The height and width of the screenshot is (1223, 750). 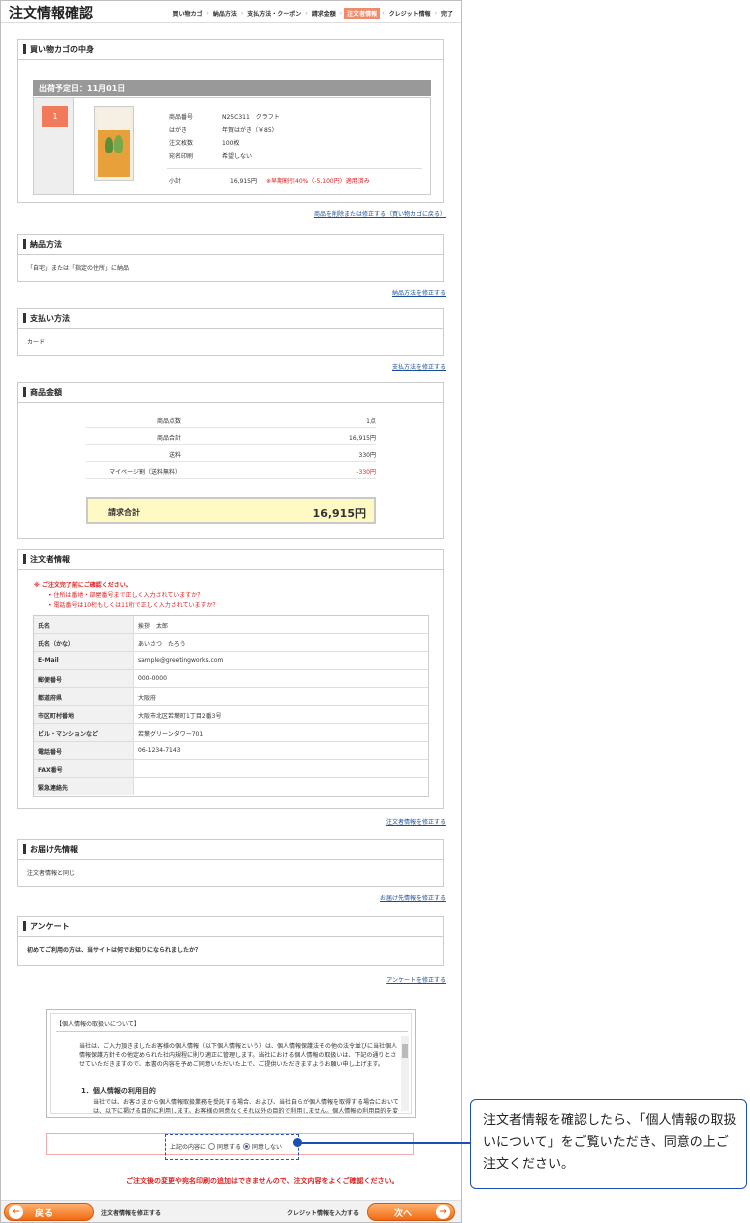 I want to click on panel-header: アンケート, so click(x=230, y=927).